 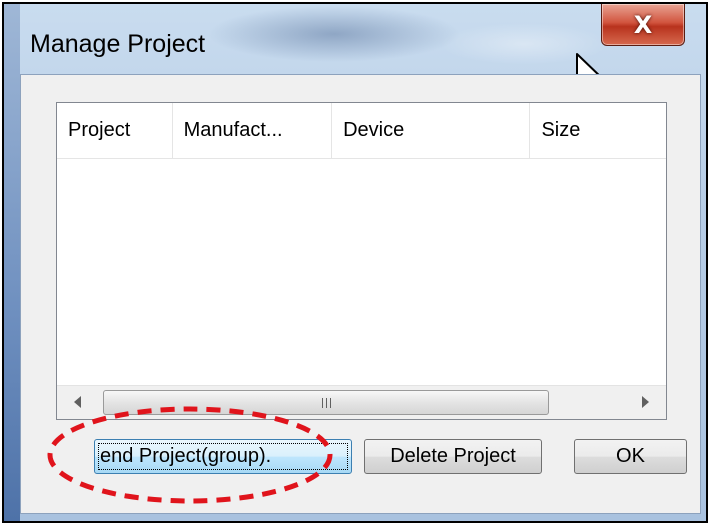 I want to click on close-button: X, so click(x=643, y=25).